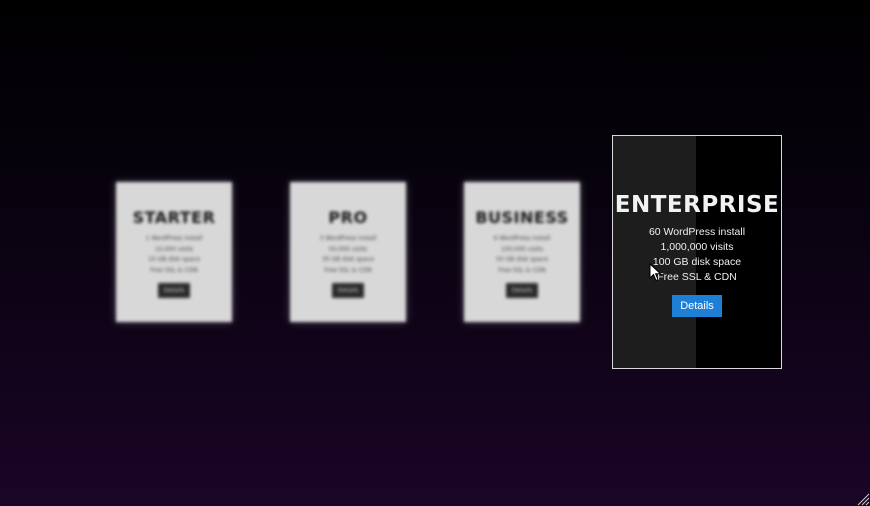 The height and width of the screenshot is (506, 870). What do you see at coordinates (522, 249) in the screenshot?
I see `plan-feature: 100,000 visits` at bounding box center [522, 249].